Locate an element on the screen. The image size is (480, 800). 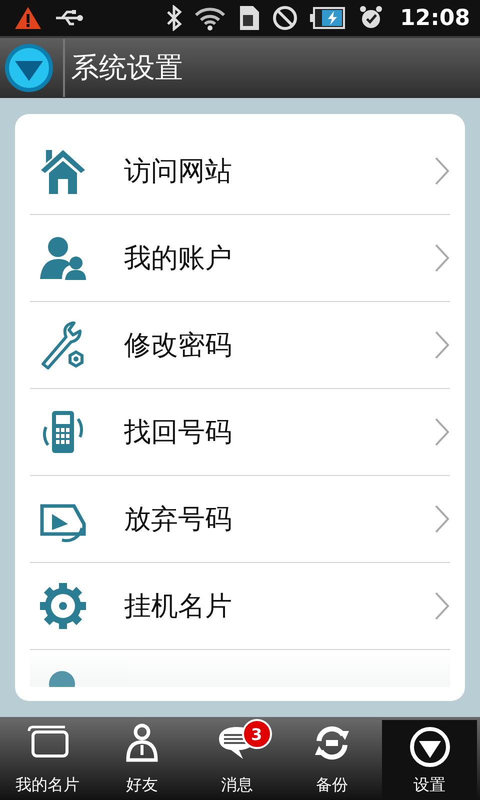
menu-item: 放弃号码 is located at coordinates (240, 519).